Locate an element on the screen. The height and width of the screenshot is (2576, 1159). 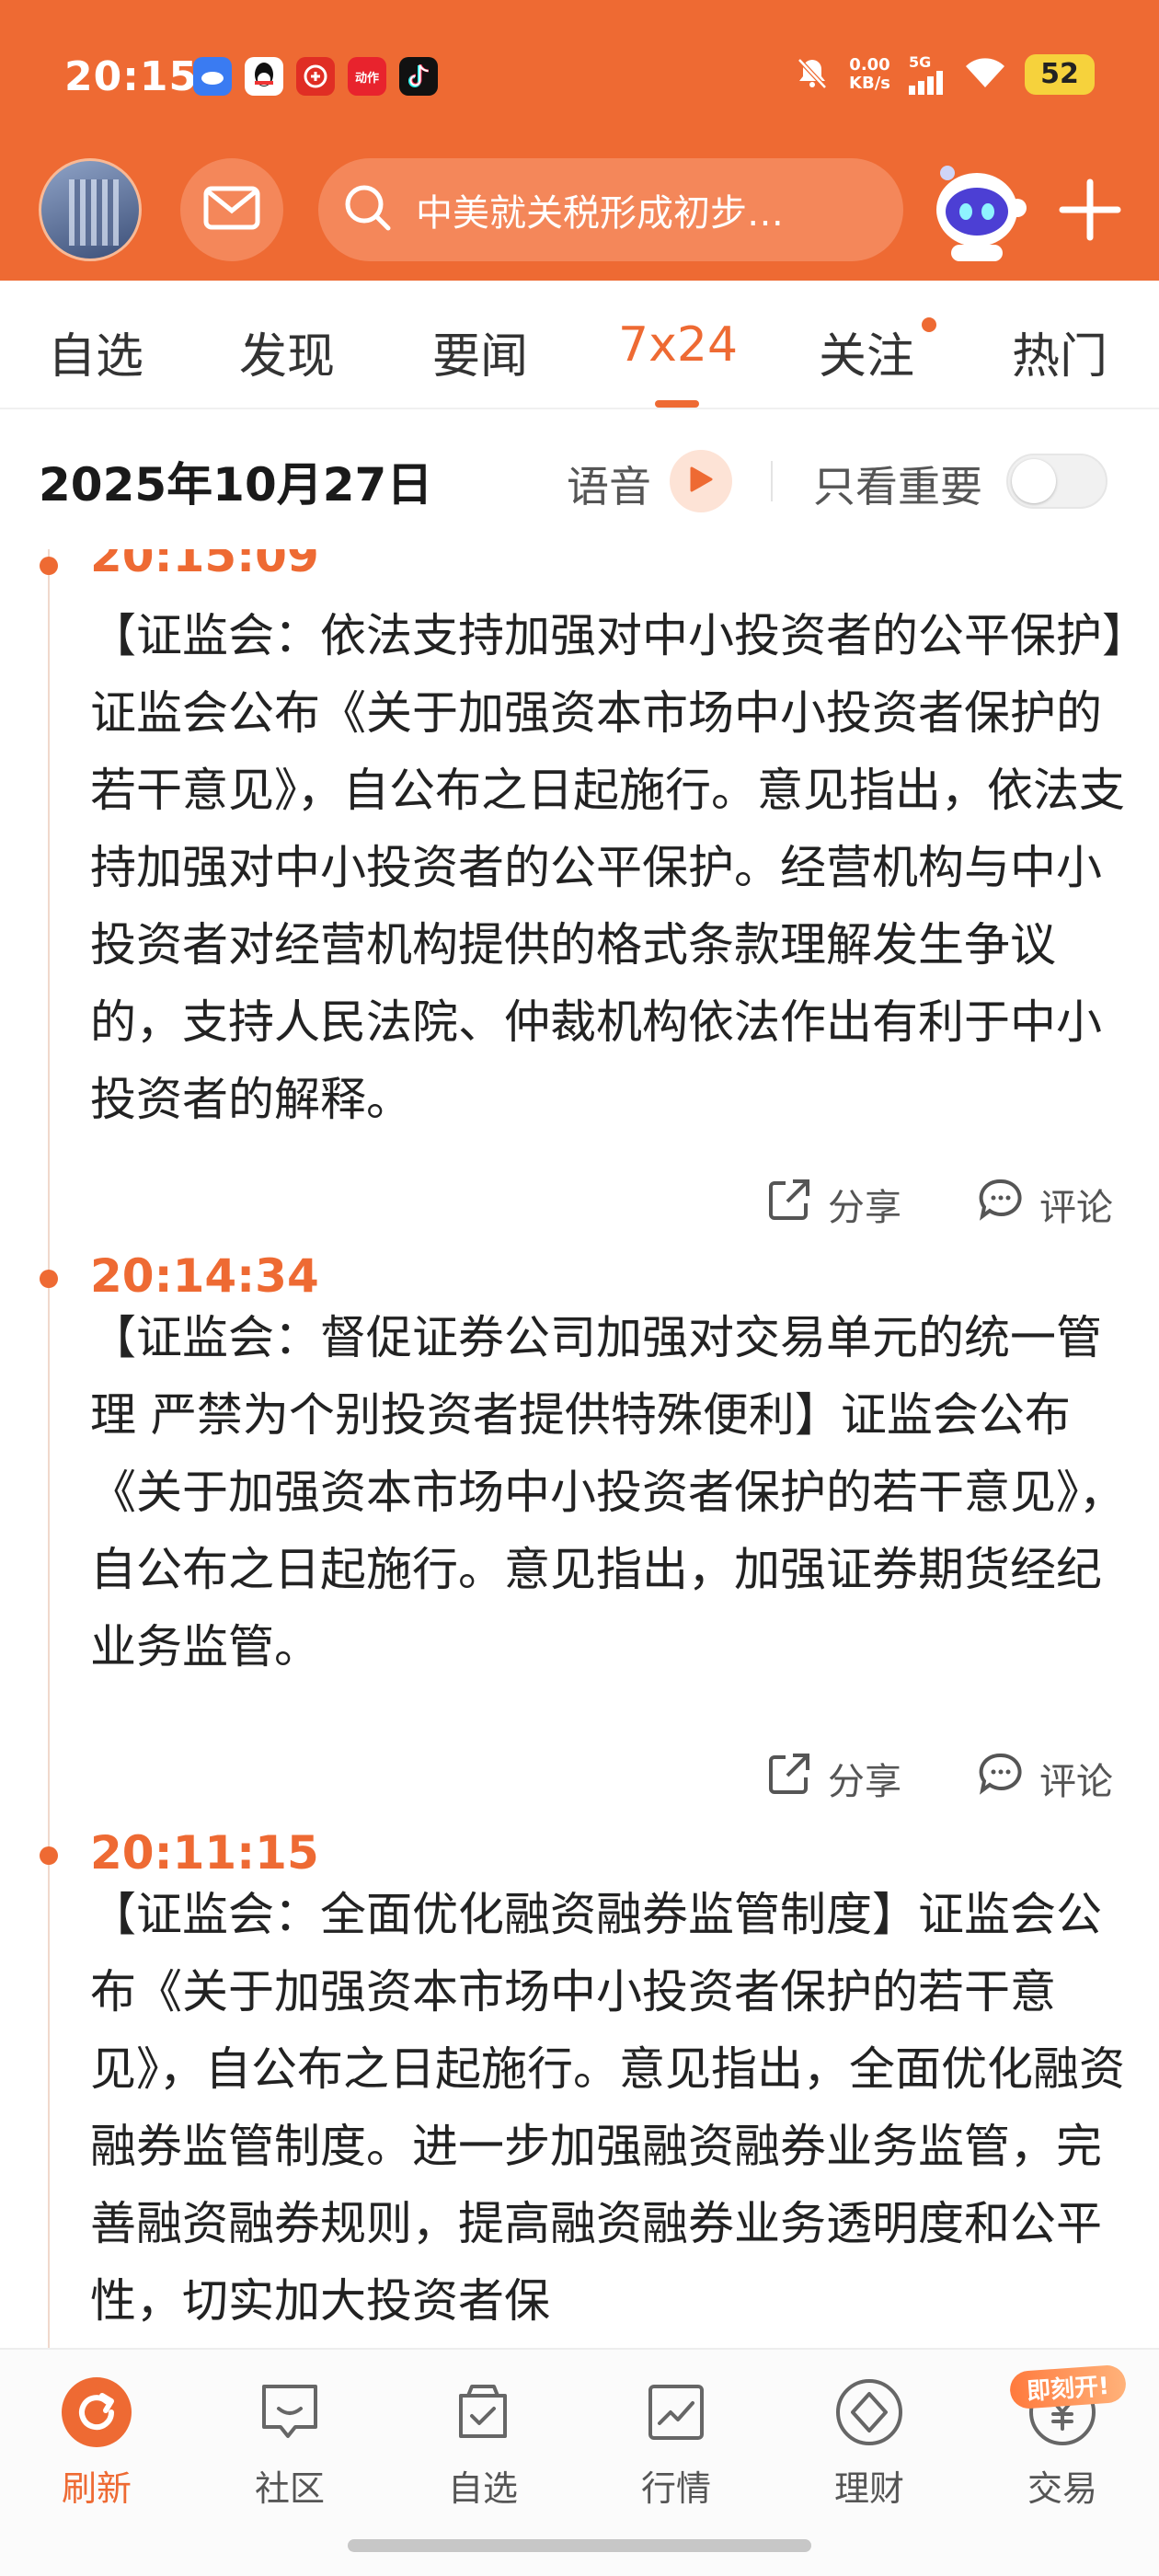
news-time: 20:15:09 is located at coordinates (204, 565).